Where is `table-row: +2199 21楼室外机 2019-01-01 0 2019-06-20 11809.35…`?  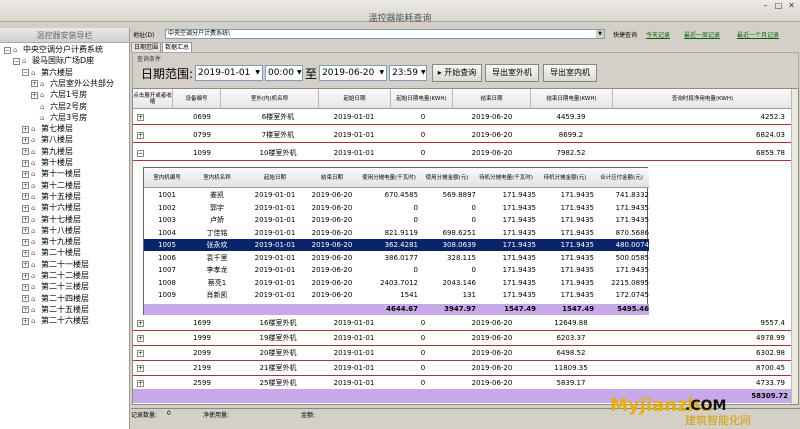 table-row: +2199 21楼室外机 2019-01-01 0 2019-06-20 11809.35… is located at coordinates (463, 368).